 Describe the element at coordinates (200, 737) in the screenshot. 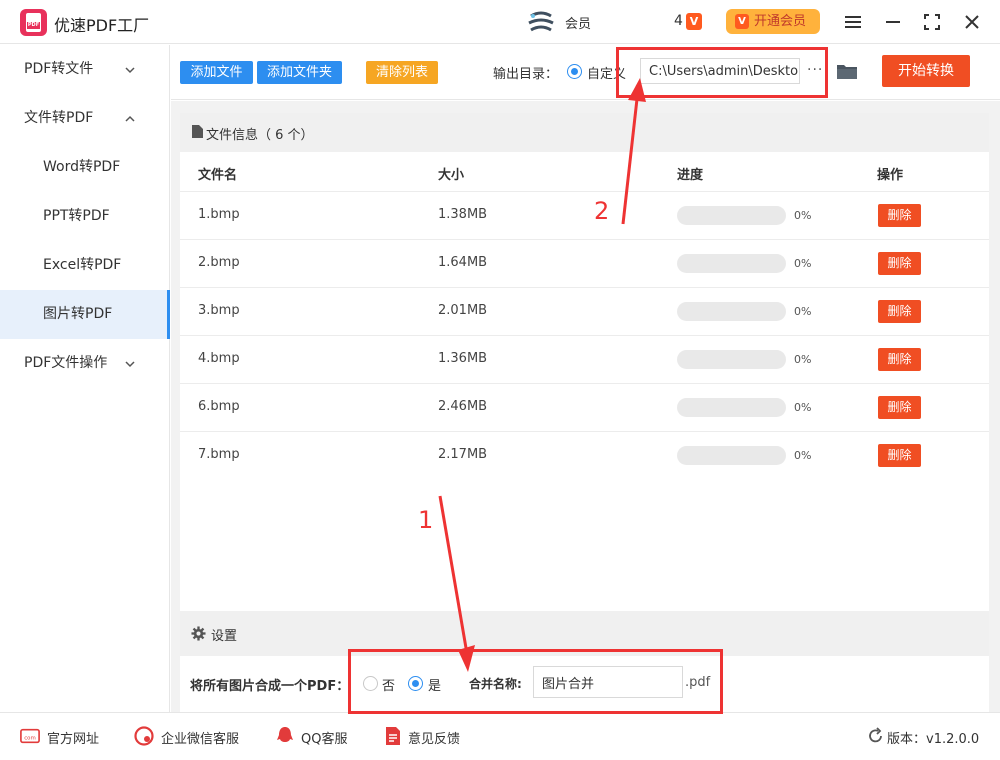

I see `wechat-support-link: 企业微信客服` at that location.